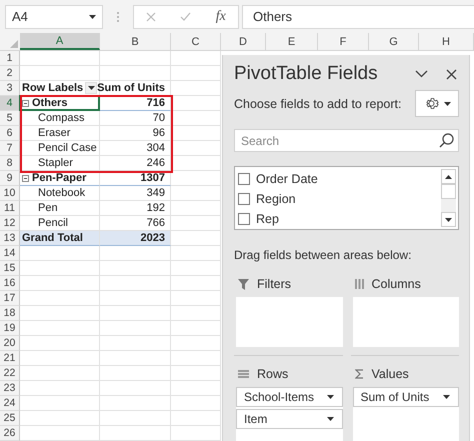 The height and width of the screenshot is (441, 474). What do you see at coordinates (54, 16) in the screenshot?
I see `name-box: A4` at bounding box center [54, 16].